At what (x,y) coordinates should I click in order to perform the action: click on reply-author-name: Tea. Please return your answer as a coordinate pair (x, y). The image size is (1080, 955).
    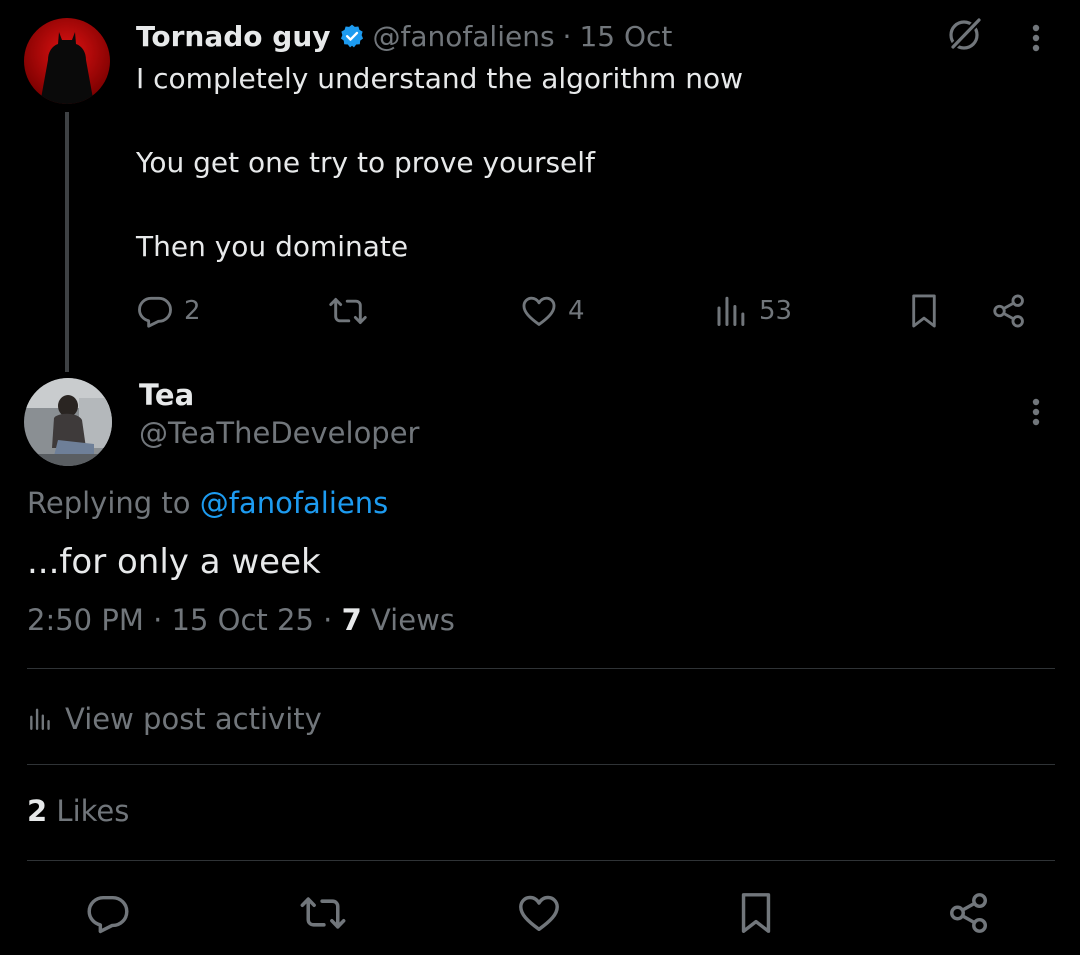
    Looking at the image, I should click on (166, 395).